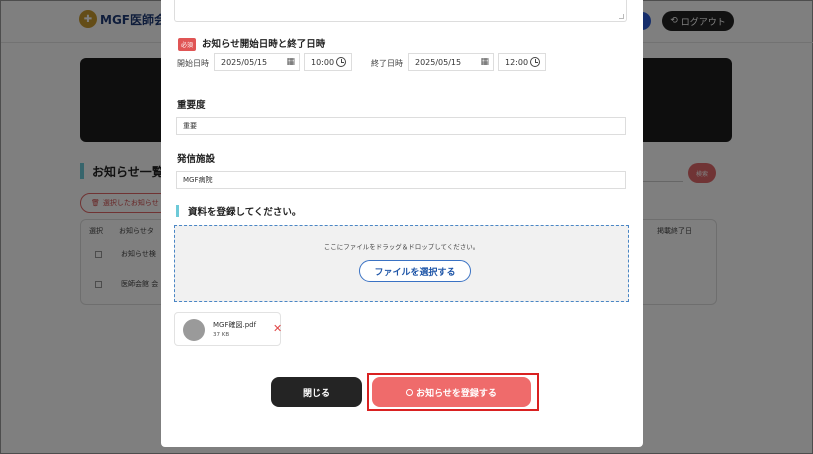 This screenshot has width=813, height=454. I want to click on file-dropzone: ここにファイルをドラッグ＆ドロップしてください。 ファイルを選択する, so click(401, 263).